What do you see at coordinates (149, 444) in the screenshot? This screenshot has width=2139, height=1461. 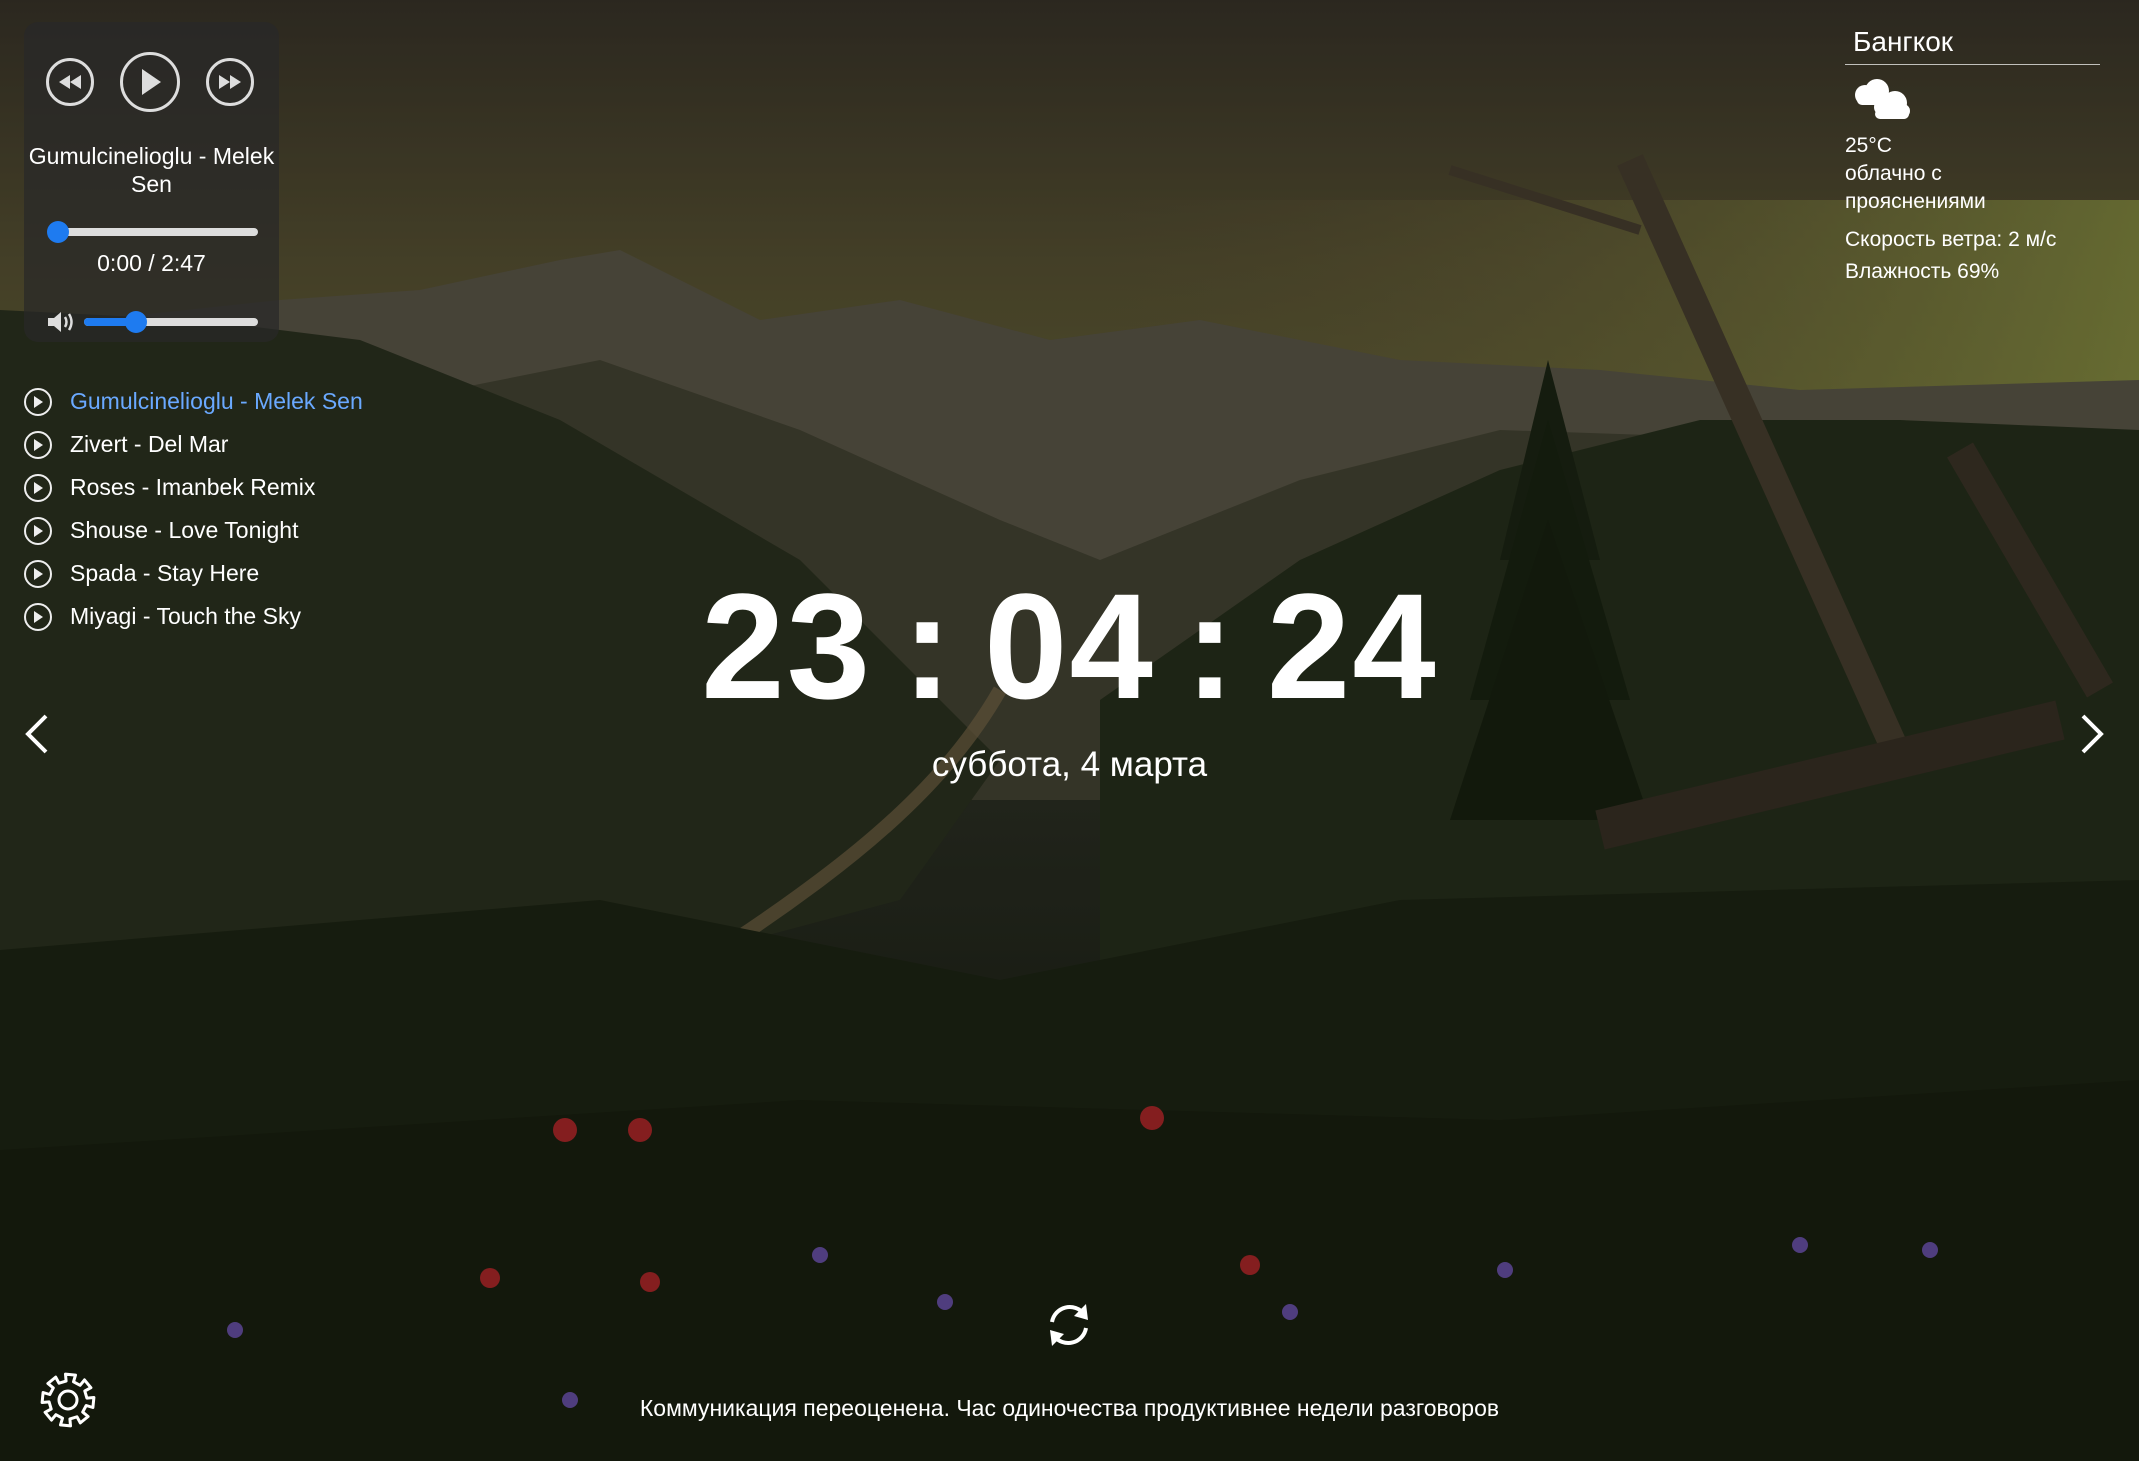 I see `playlist-item-label: Zivert - Del Mar` at bounding box center [149, 444].